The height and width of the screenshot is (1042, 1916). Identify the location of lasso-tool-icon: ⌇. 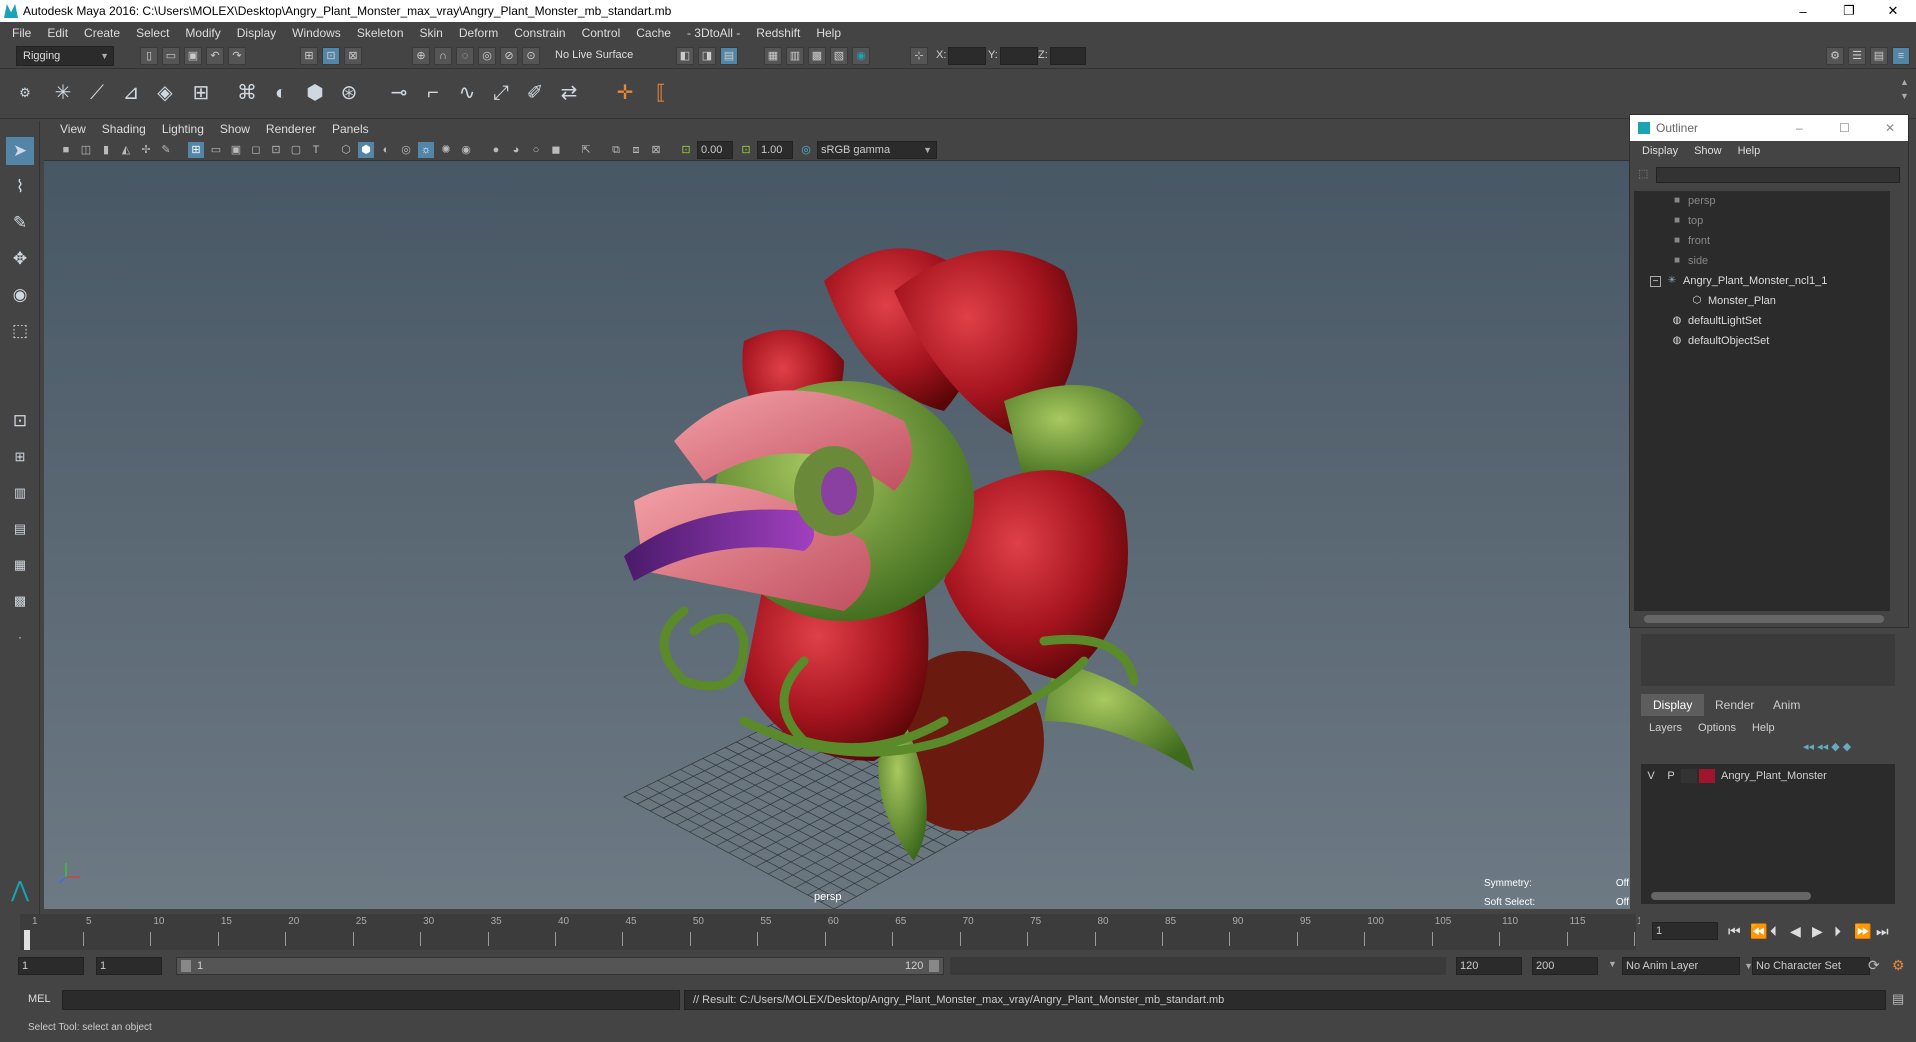
(20, 187).